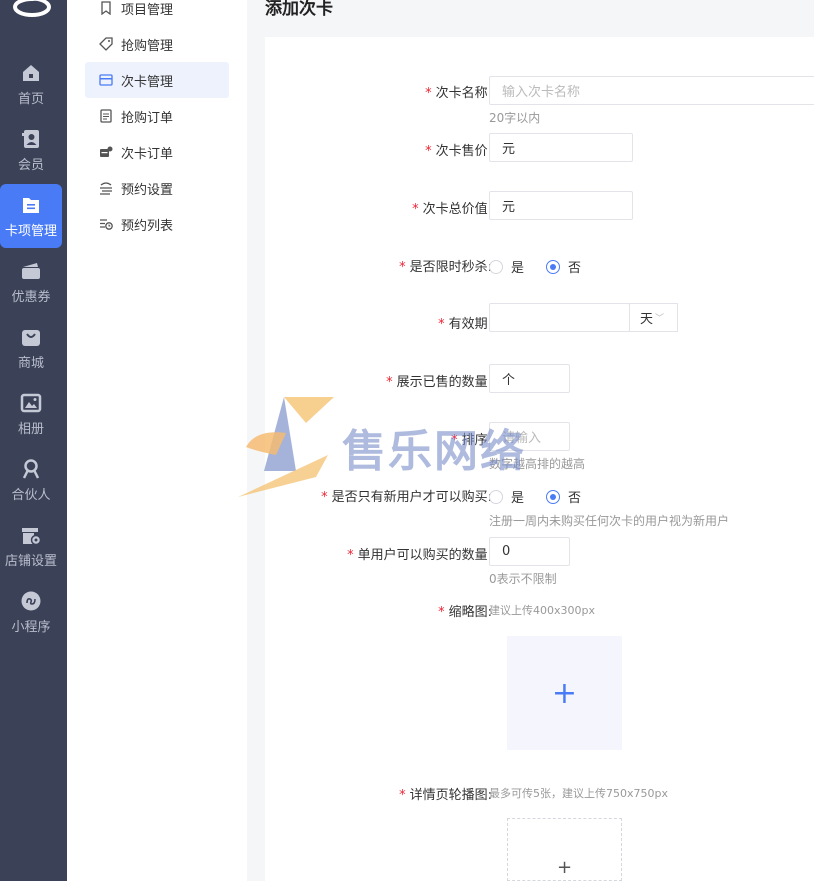 Image resolution: width=814 pixels, height=881 pixels. Describe the element at coordinates (147, 118) in the screenshot. I see `submenu-item-label: 抢购订单` at that location.